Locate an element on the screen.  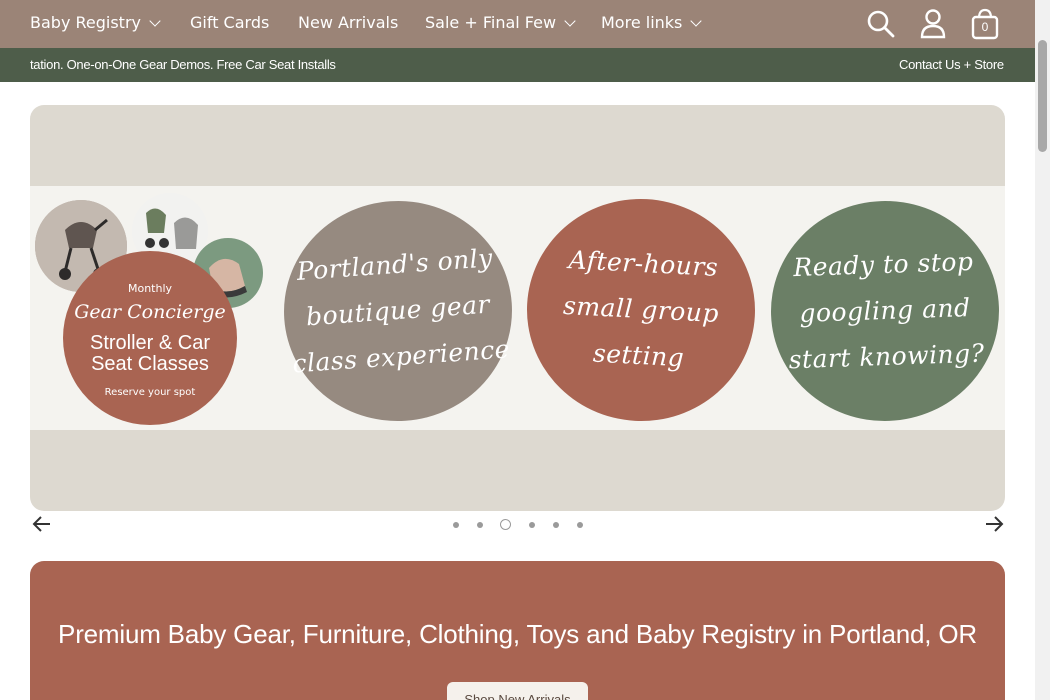
nav-item-sale-final-few: Sale + Final Few is located at coordinates (500, 23).